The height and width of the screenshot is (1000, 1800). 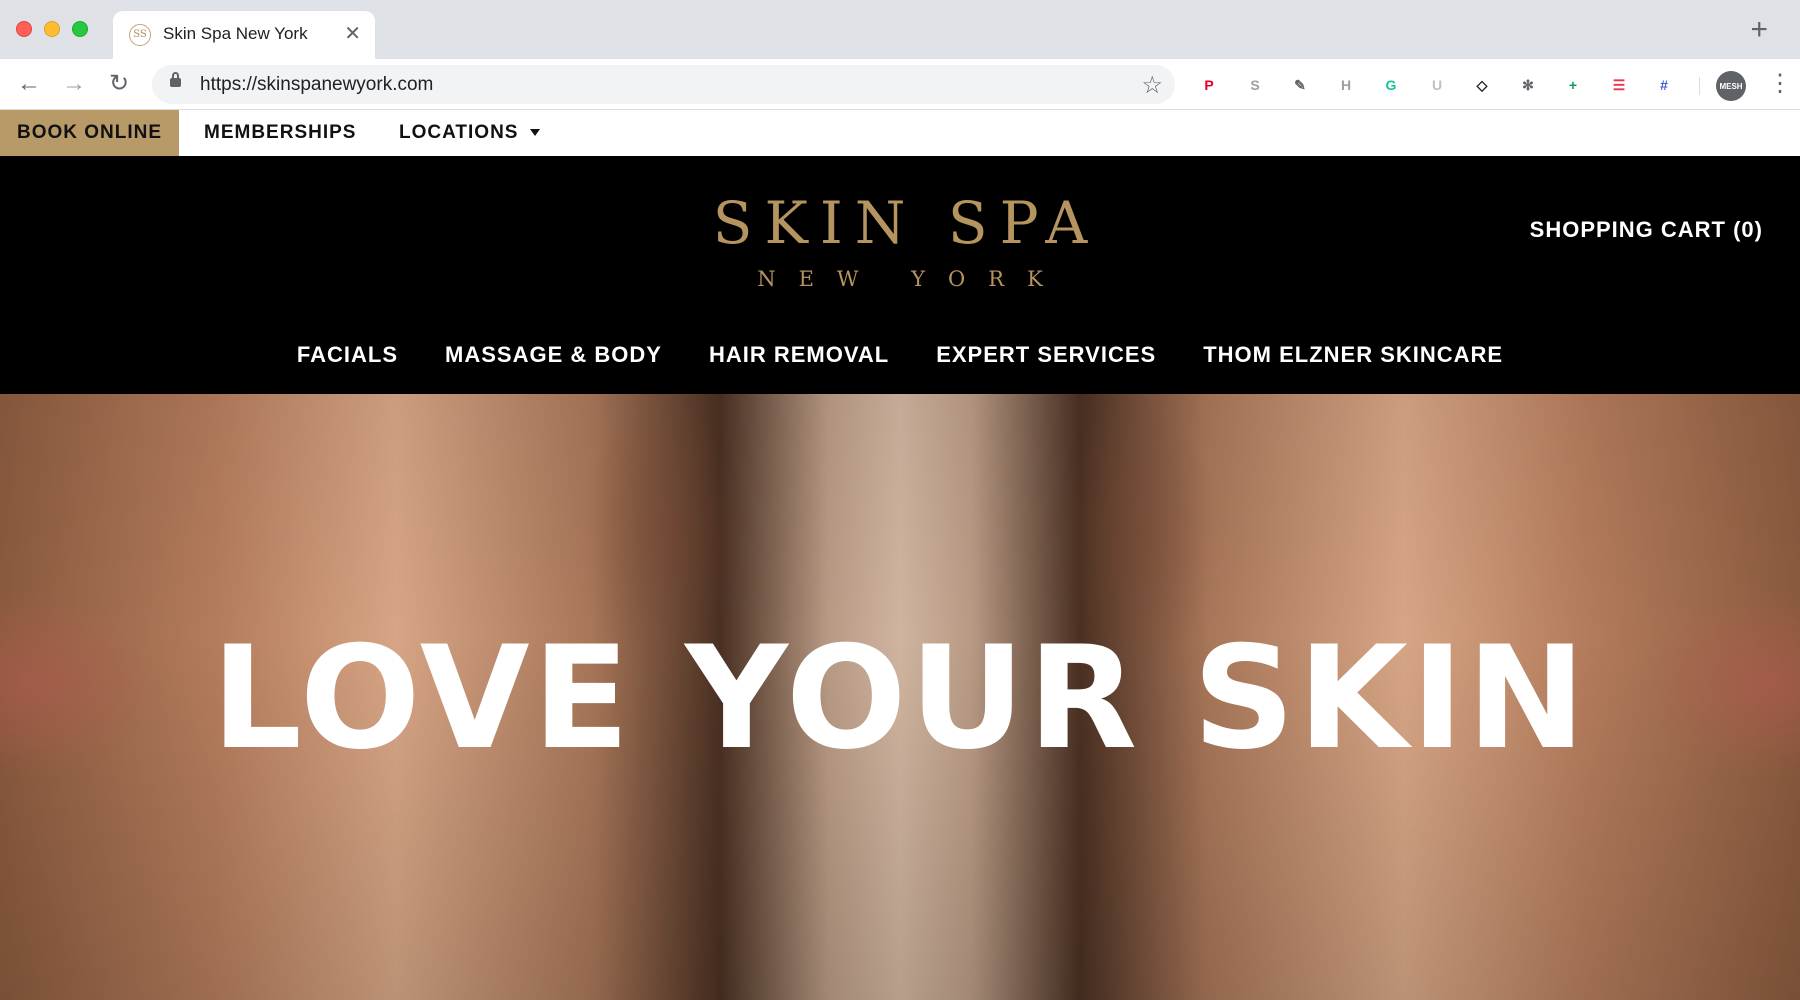 I want to click on favicon-icon: SS, so click(x=140, y=35).